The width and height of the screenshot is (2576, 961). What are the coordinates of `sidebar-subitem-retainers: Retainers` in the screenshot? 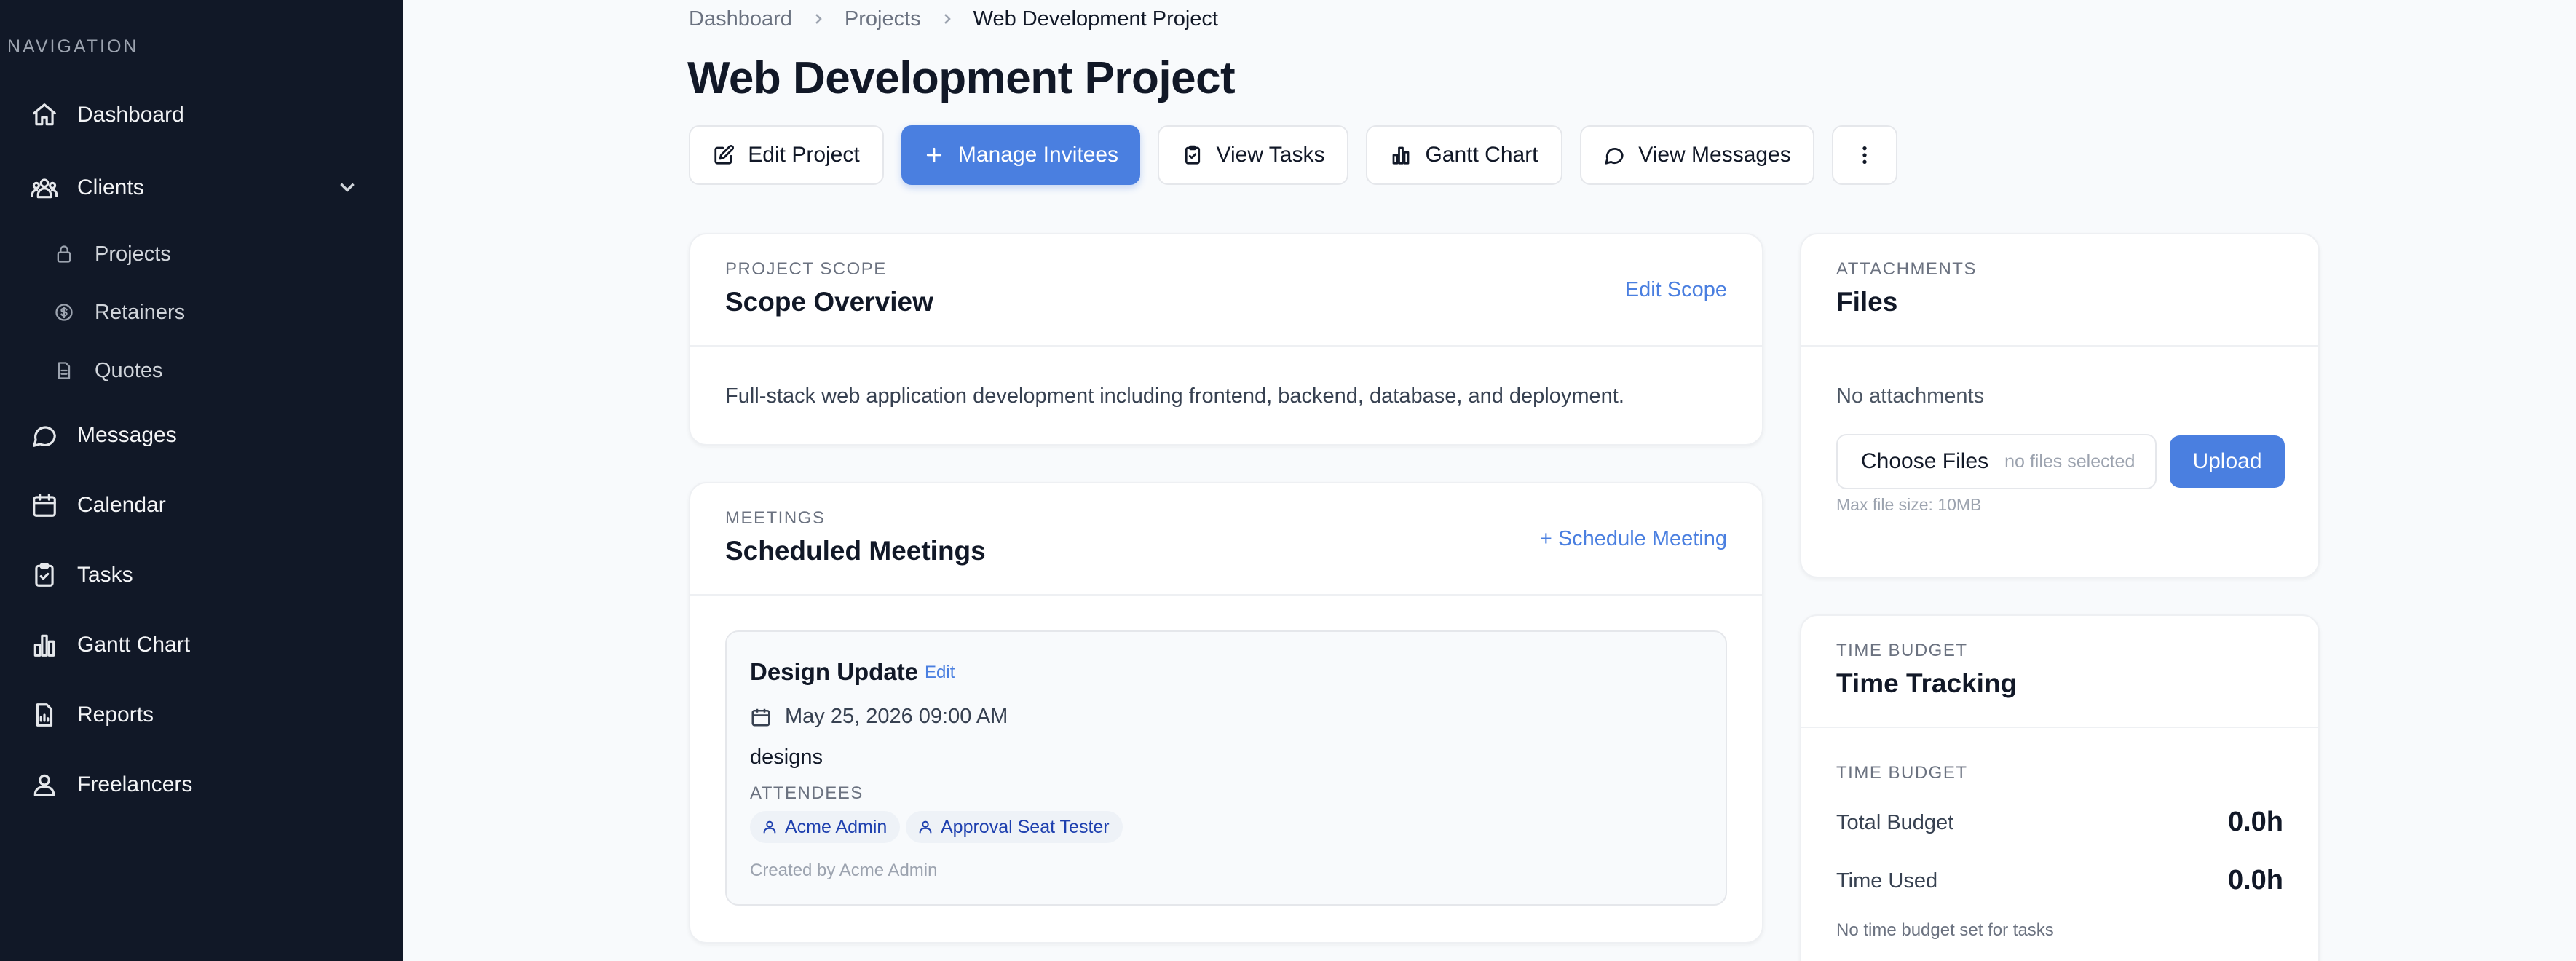 It's located at (118, 312).